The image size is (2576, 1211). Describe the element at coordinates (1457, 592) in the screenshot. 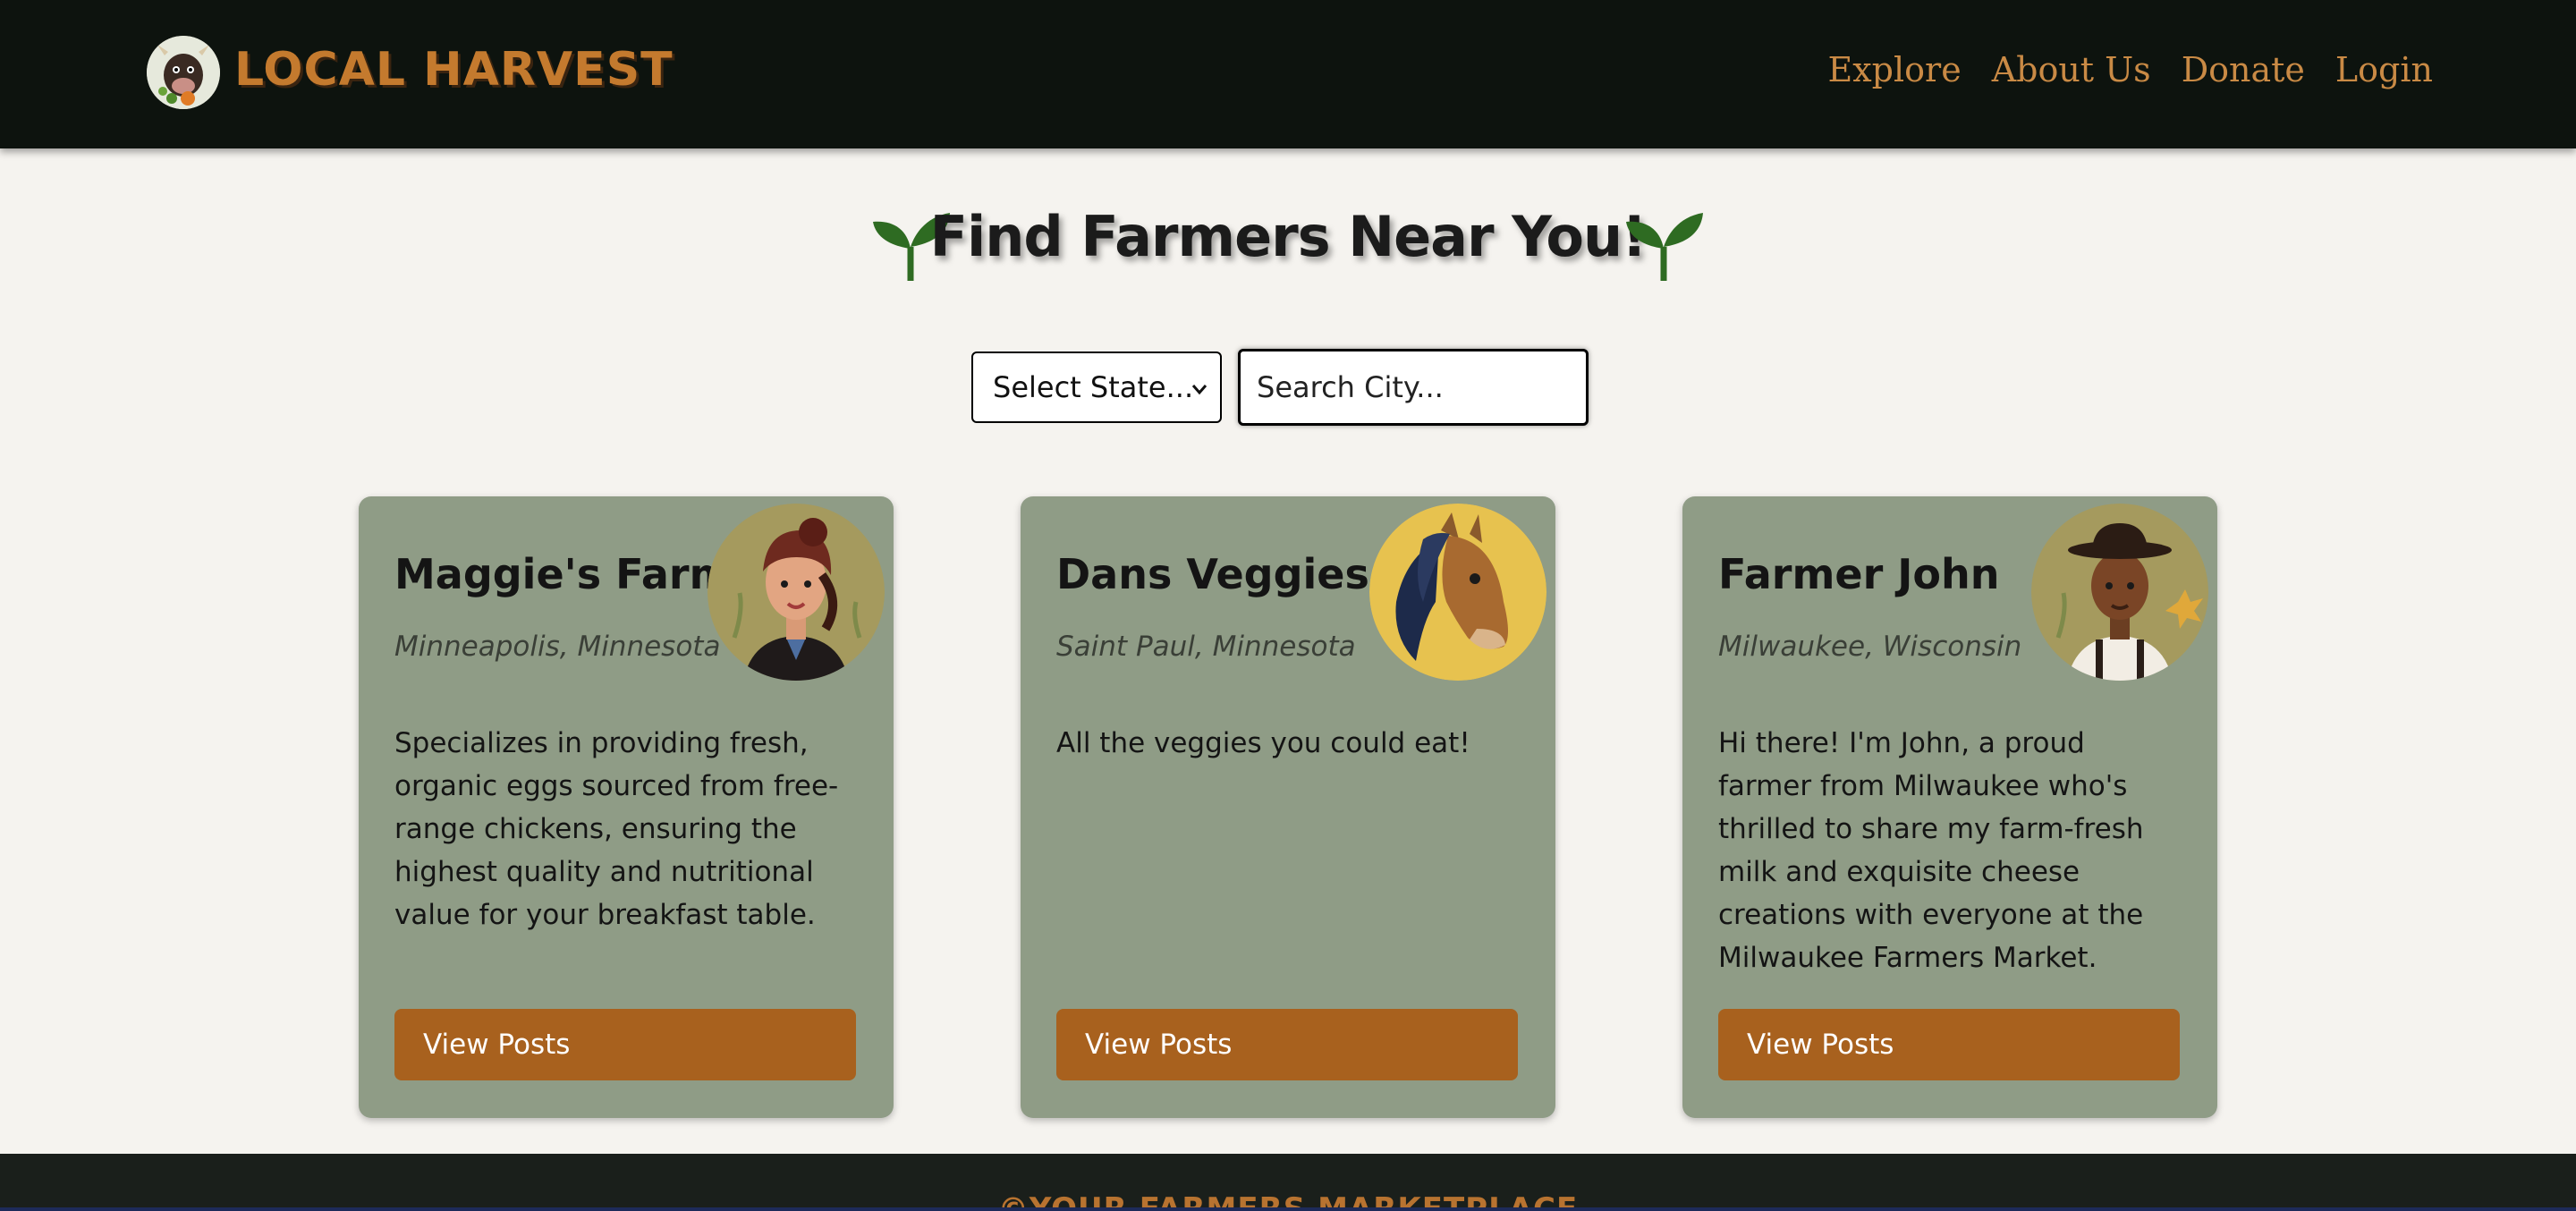

I see `horse-avatar` at that location.